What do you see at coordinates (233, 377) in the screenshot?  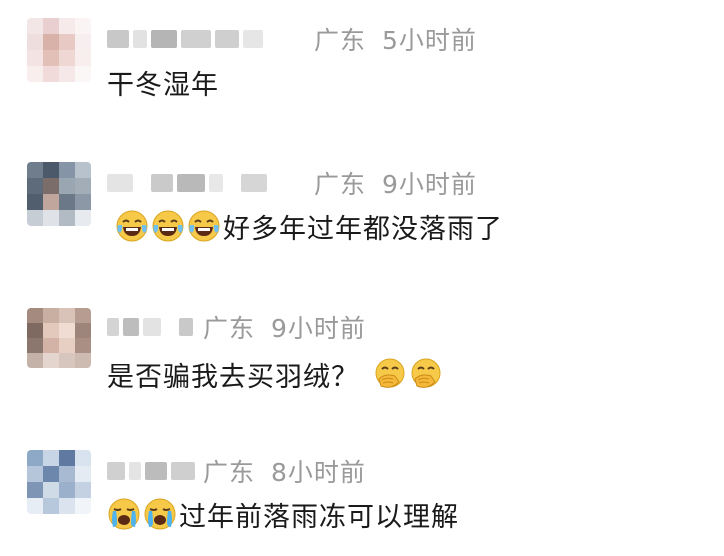 I see `comment-text-body: 是否骗我去买羽绒？` at bounding box center [233, 377].